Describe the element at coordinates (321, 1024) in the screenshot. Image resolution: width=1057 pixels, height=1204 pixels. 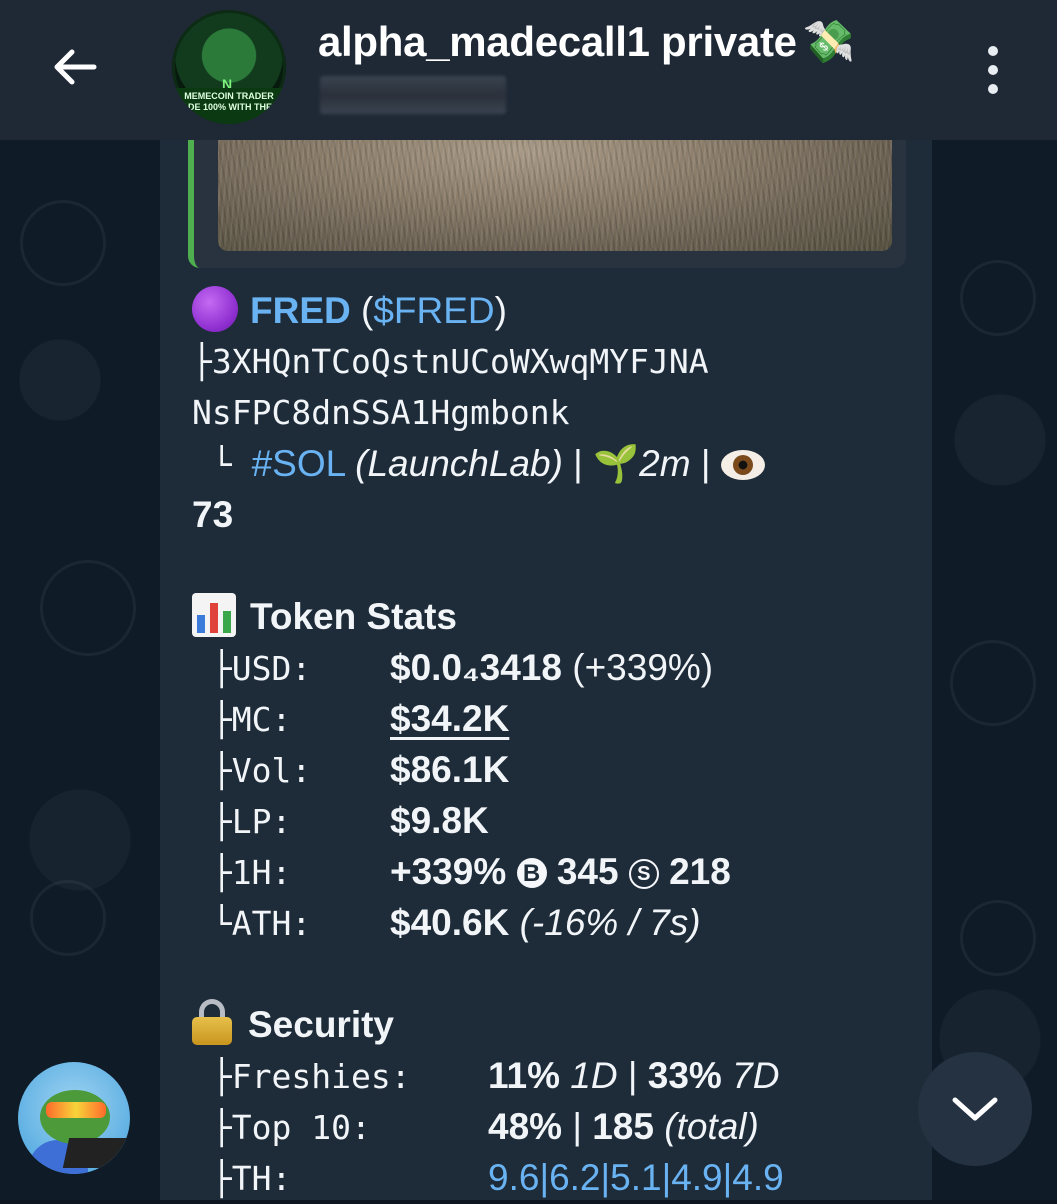
I see `security-title: Security` at that location.